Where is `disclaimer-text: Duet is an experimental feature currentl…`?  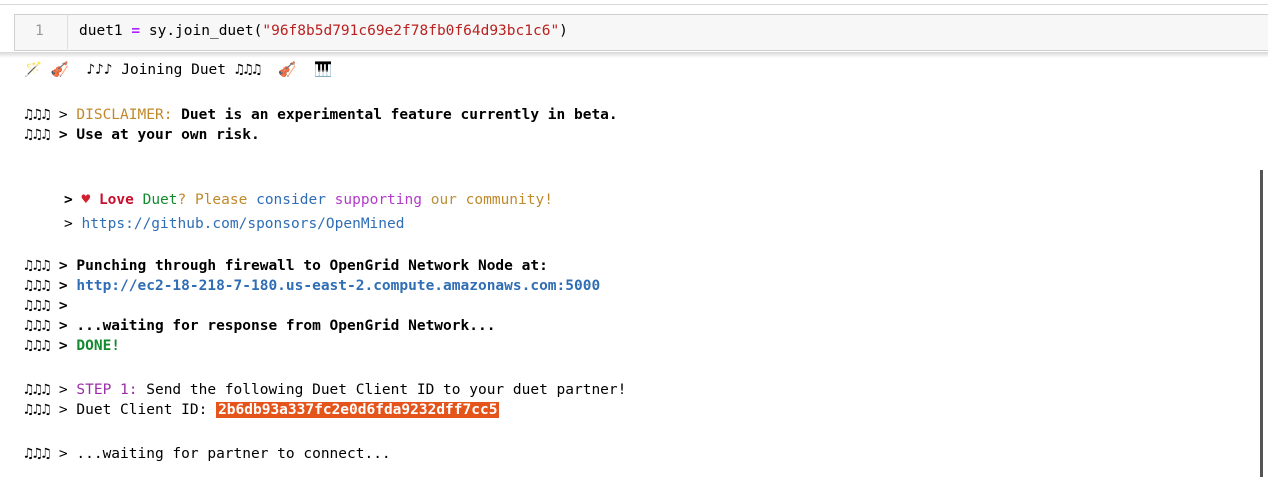 disclaimer-text: Duet is an experimental feature currentl… is located at coordinates (399, 115).